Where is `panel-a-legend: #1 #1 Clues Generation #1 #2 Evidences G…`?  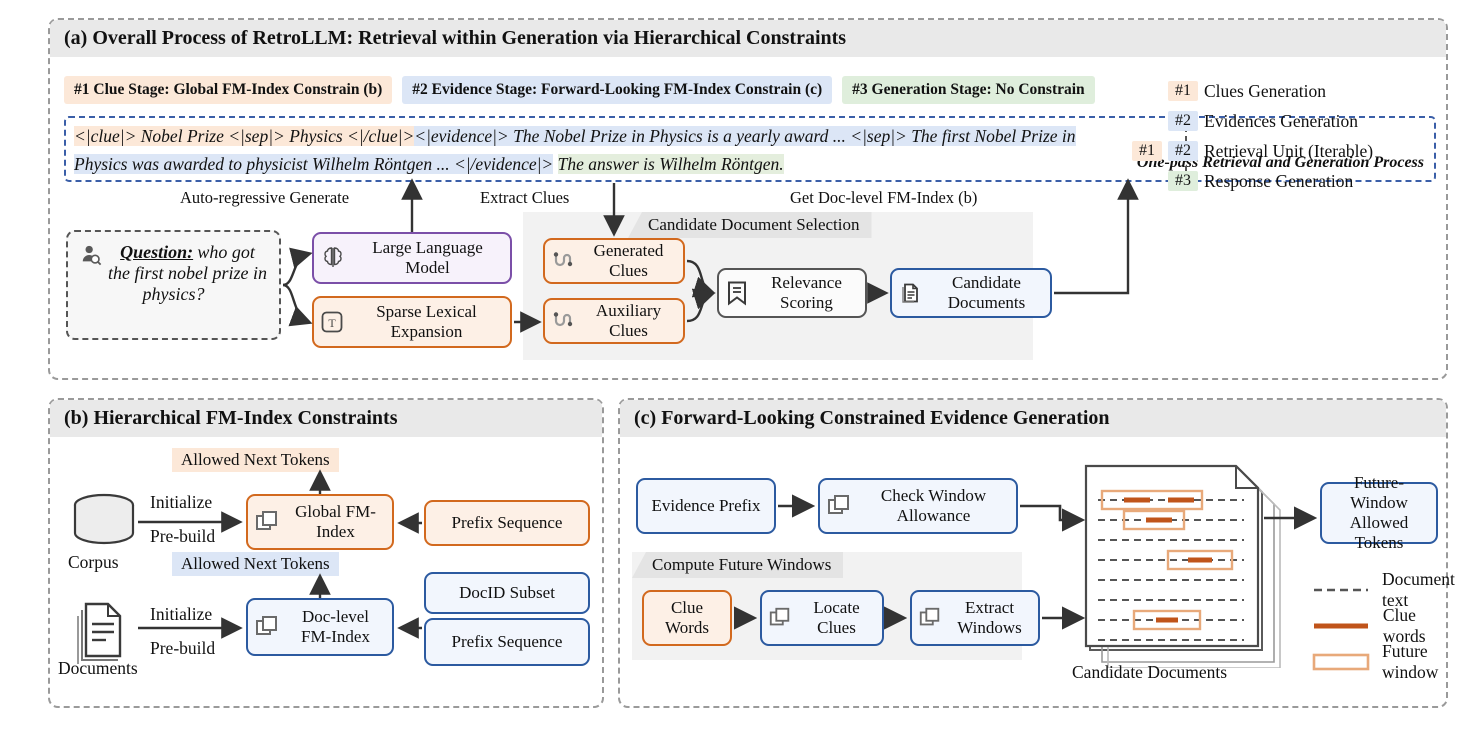 panel-a-legend: #1 #1 Clues Generation #1 #2 Evidences G… is located at coordinates (1282, 136).